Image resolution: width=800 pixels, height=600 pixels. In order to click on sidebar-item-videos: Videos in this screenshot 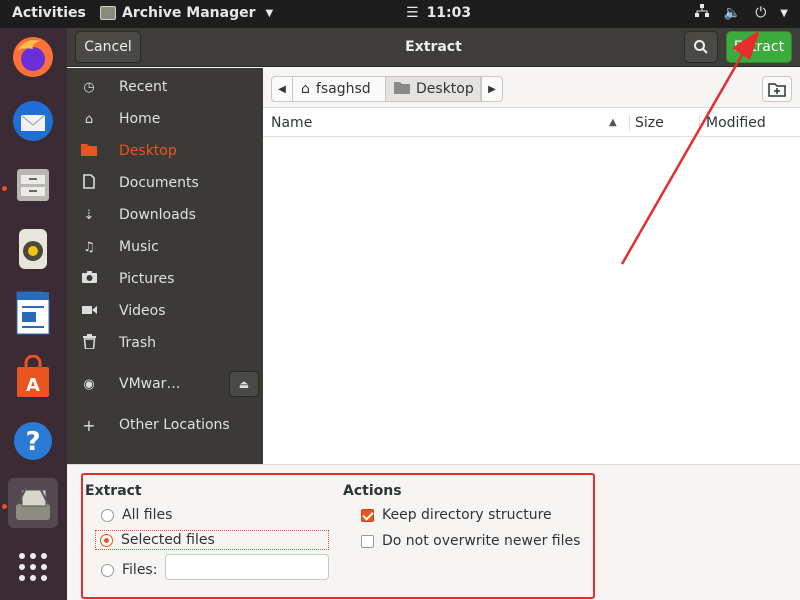, I will do `click(165, 311)`.